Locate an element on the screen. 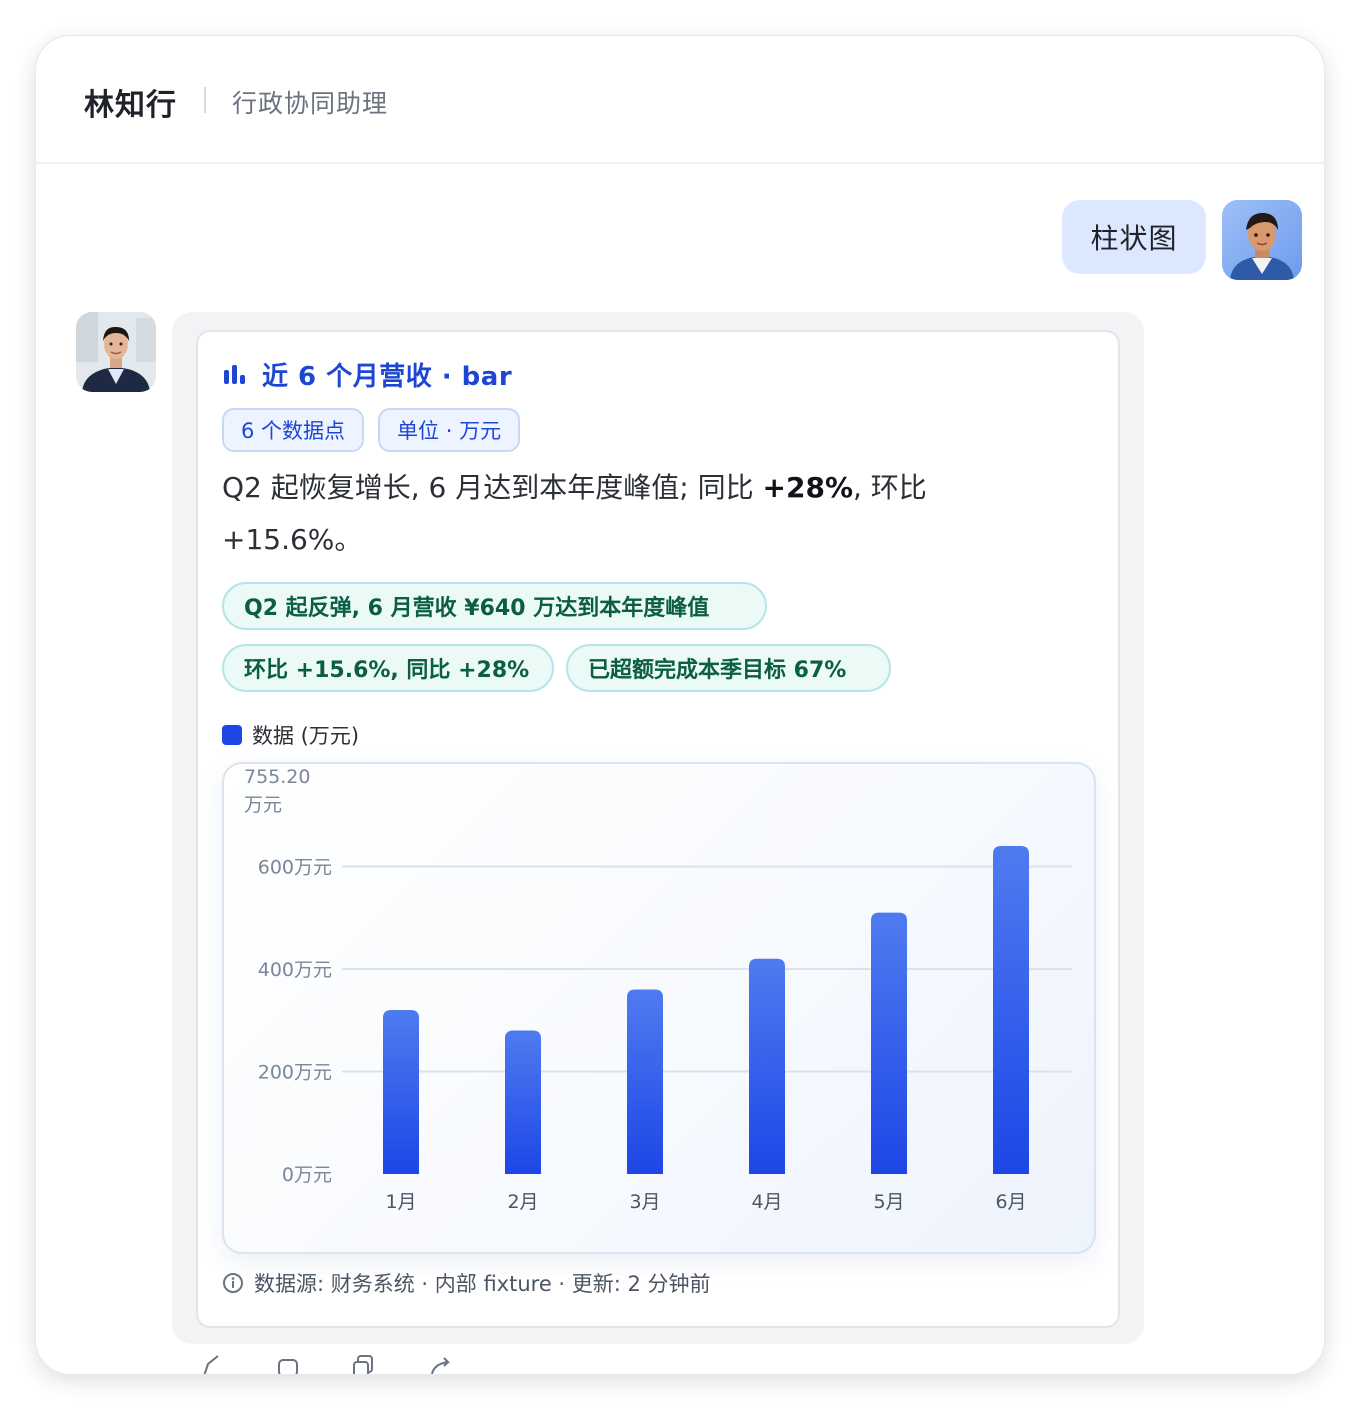  card-title: 近 6 个月营收 · bar is located at coordinates (367, 374).